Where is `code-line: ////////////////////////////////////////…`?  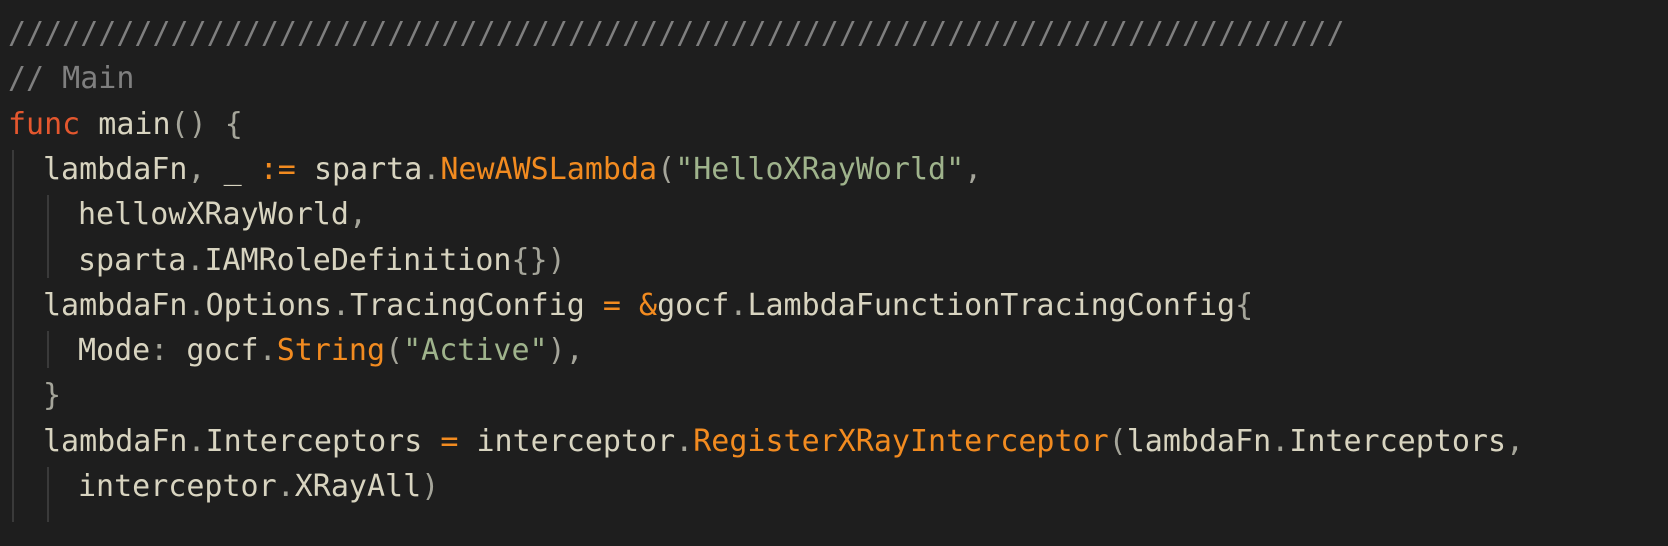
code-line: ////////////////////////////////////////… is located at coordinates (676, 34).